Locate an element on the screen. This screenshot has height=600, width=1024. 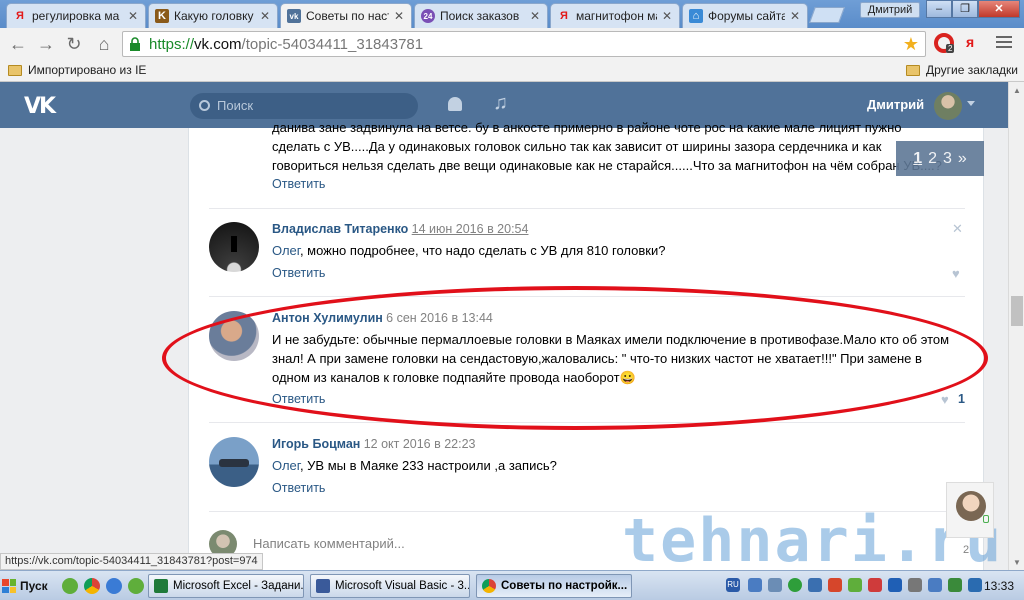
user-name: Дмитрий is located at coordinates (895, 104).